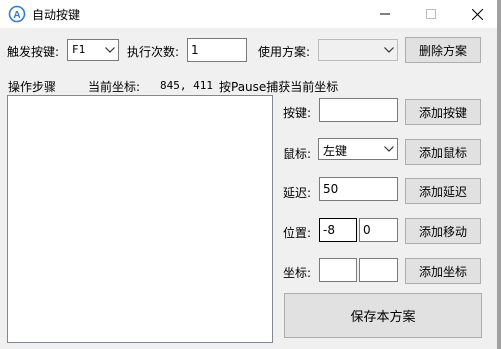 This screenshot has height=349, width=501. I want to click on key-label: 按键:, so click(297, 113).